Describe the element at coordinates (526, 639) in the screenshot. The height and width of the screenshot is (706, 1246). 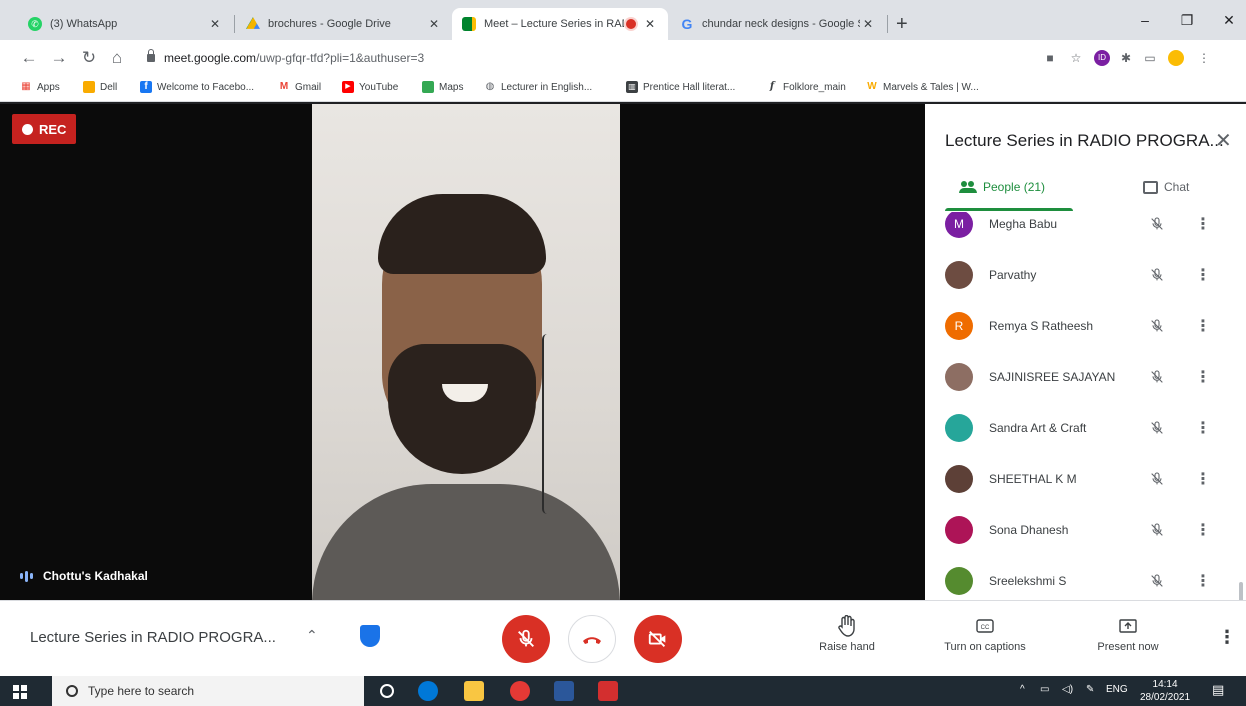
I see `microphone-toggle-button` at that location.